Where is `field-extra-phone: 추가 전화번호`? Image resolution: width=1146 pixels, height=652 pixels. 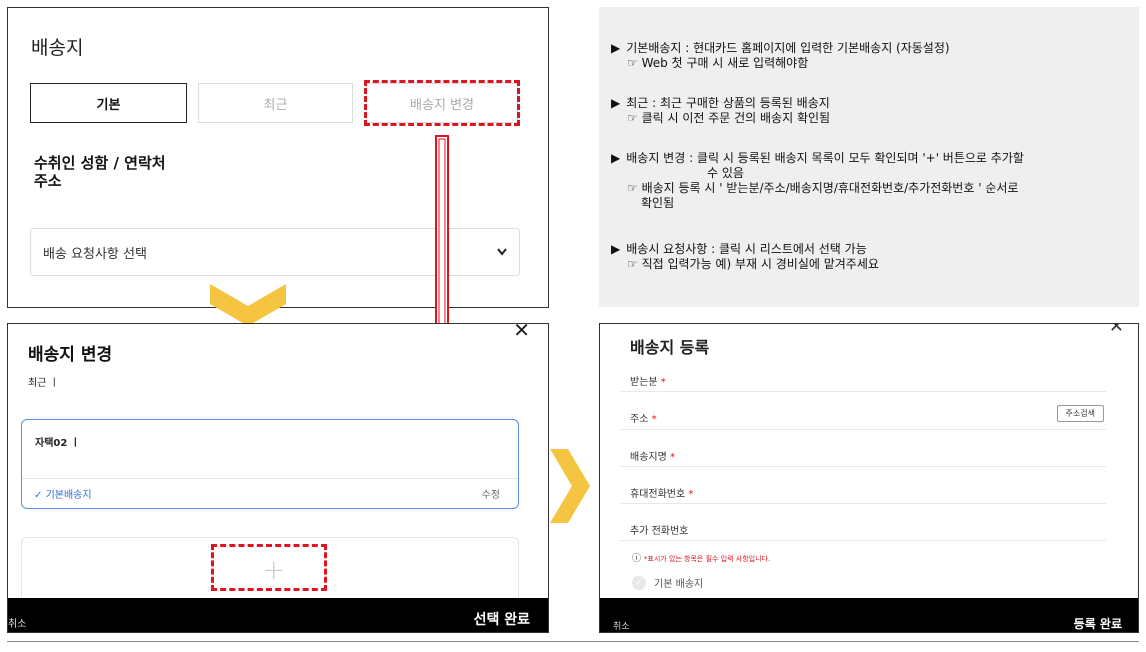 field-extra-phone: 추가 전화번호 is located at coordinates (659, 529).